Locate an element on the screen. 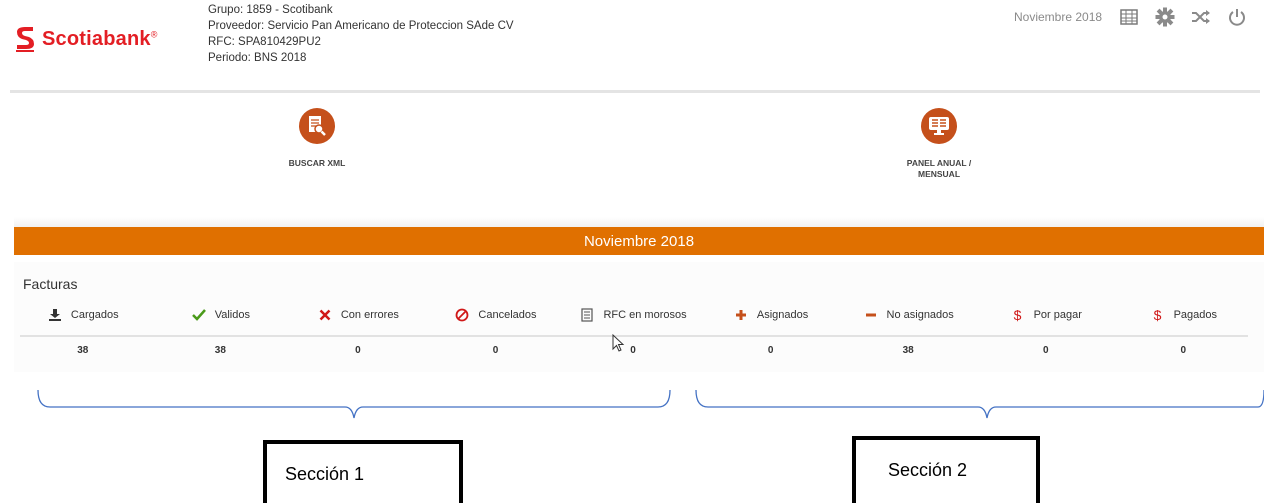  brand-name: Scotiabank® is located at coordinates (100, 38).